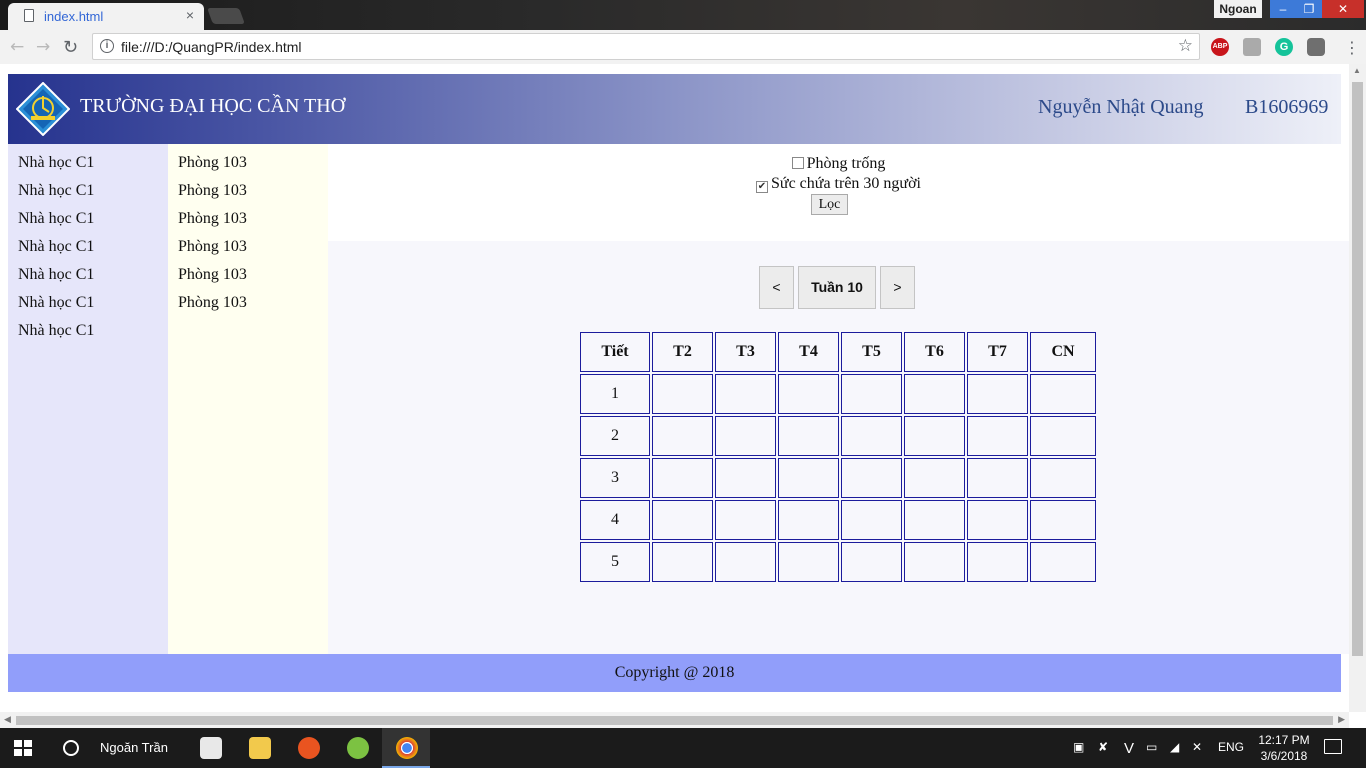 The width and height of the screenshot is (1366, 768). I want to click on taskbar-chrome-app, so click(406, 748).